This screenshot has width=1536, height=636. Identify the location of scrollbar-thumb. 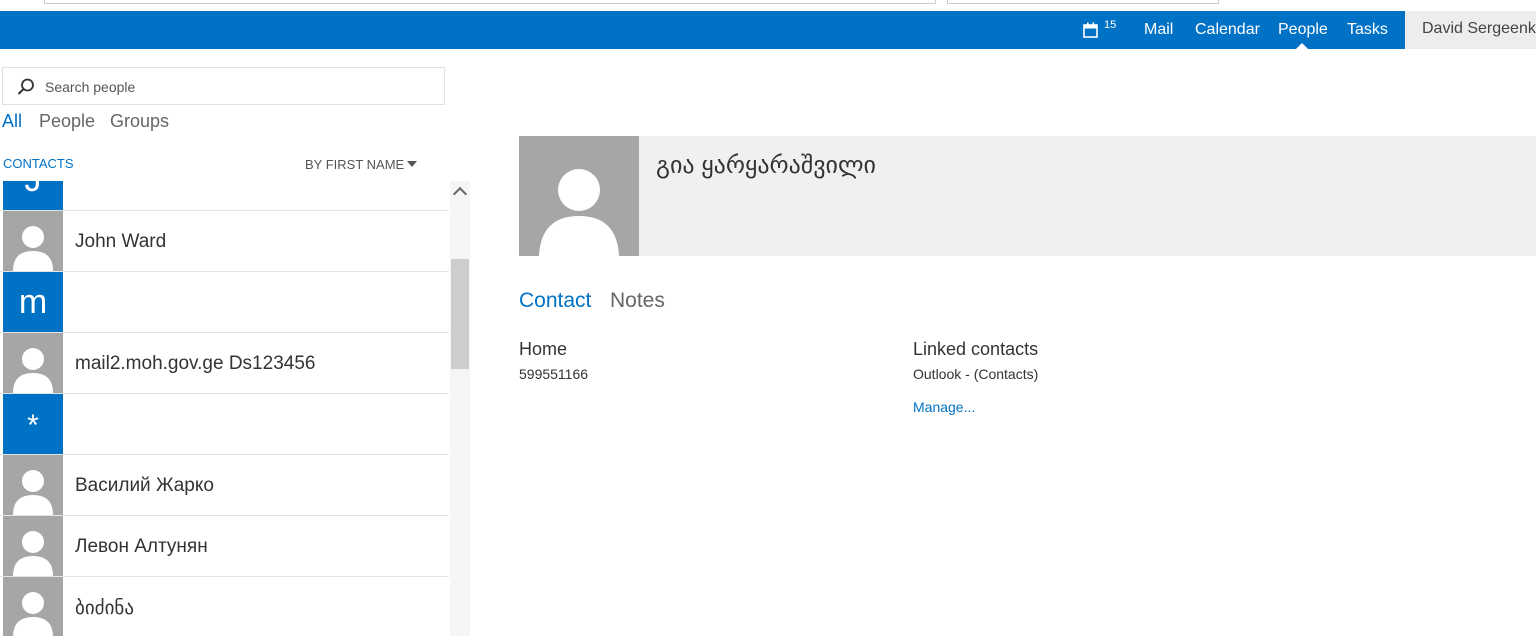
(460, 314).